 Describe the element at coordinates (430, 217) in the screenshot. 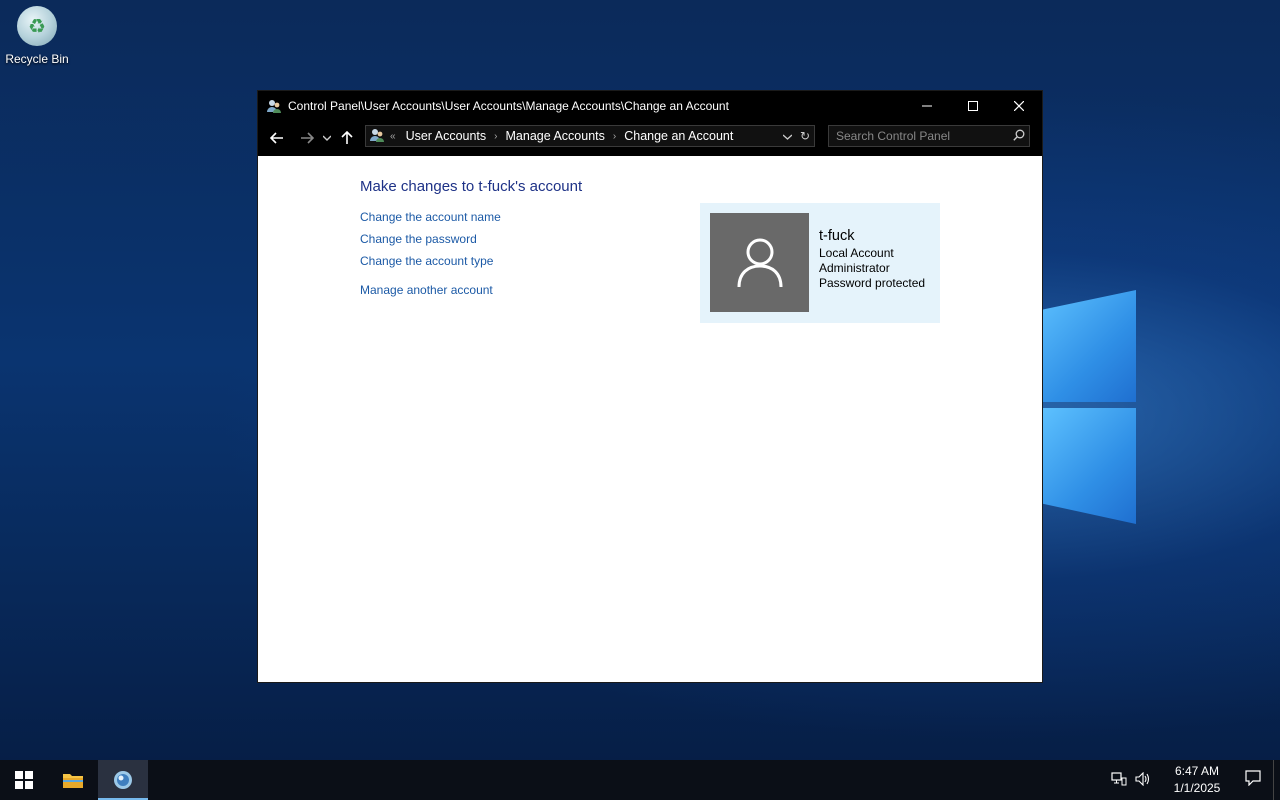

I see `change-account-name-link: Change the account name` at that location.